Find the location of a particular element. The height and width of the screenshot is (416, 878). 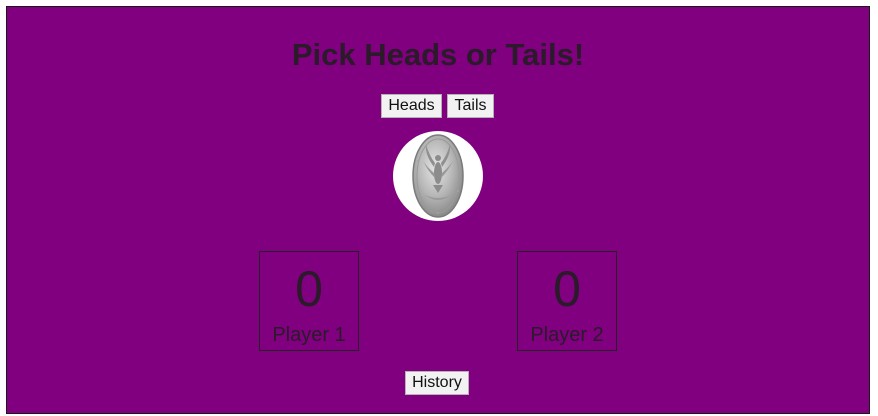

player-1-score: 0 is located at coordinates (309, 289).